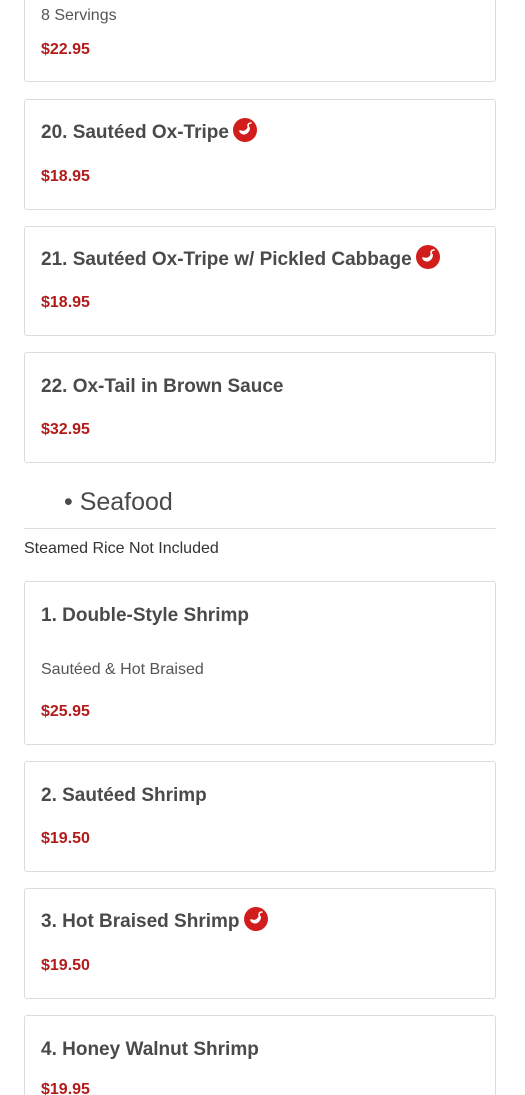 This screenshot has width=525, height=1095. Describe the element at coordinates (65, 1088) in the screenshot. I see `item-price: $19.95` at that location.